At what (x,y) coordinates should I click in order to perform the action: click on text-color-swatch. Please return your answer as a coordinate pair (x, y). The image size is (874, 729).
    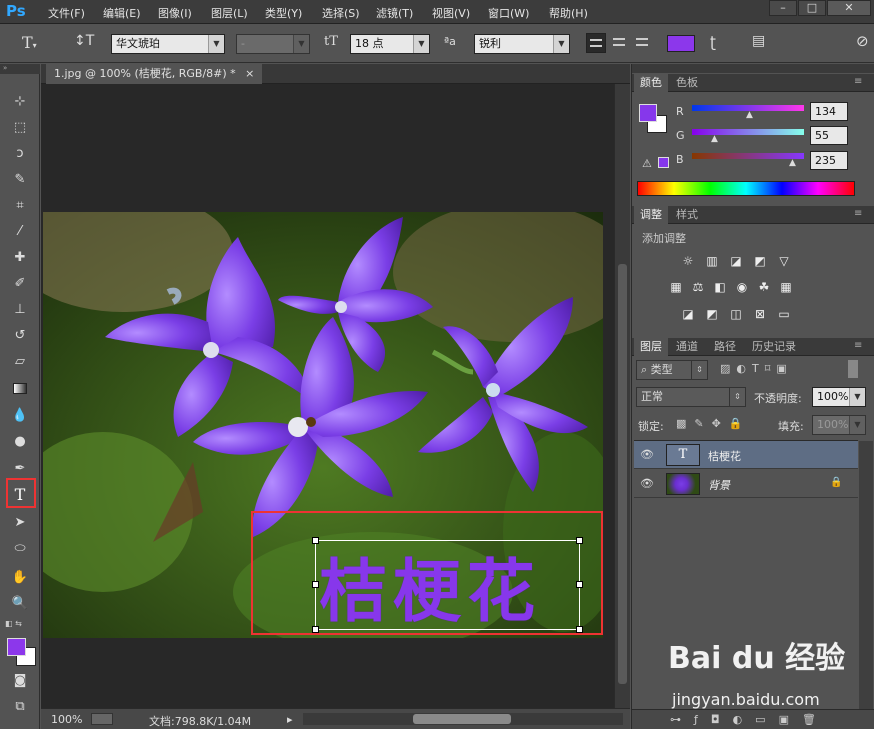
    Looking at the image, I should click on (681, 43).